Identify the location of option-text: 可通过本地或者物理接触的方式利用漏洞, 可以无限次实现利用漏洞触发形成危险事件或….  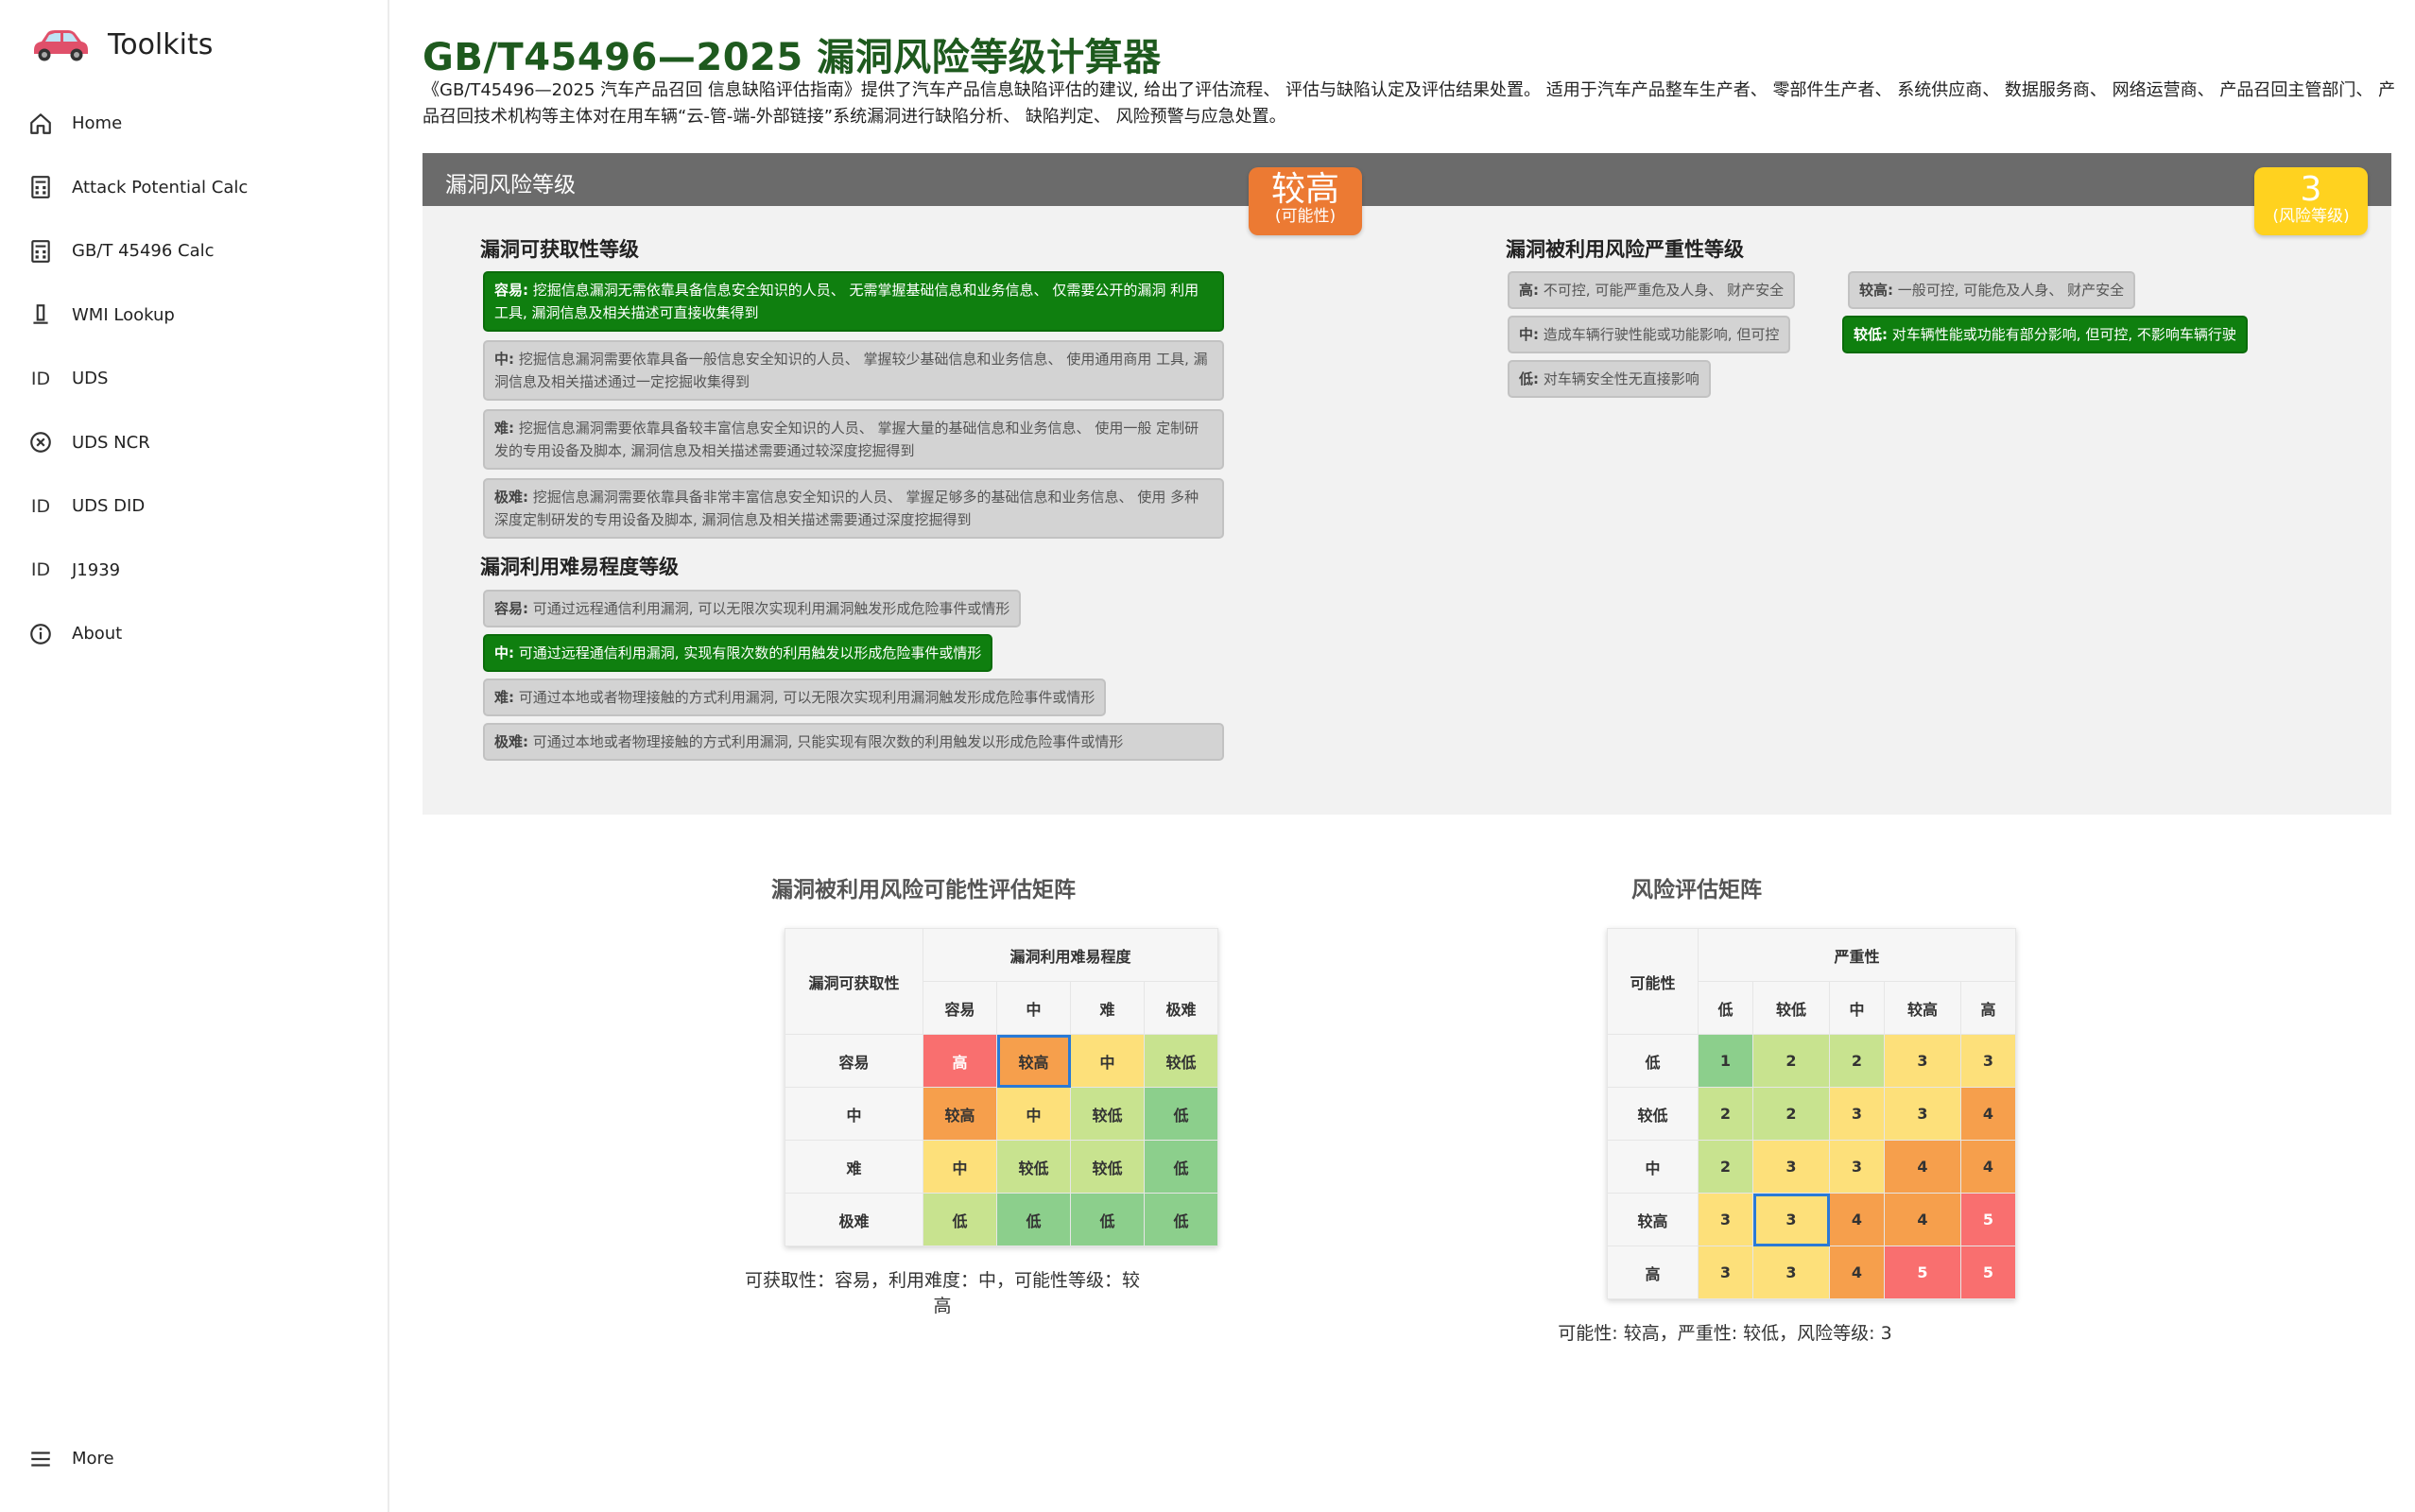
(807, 697).